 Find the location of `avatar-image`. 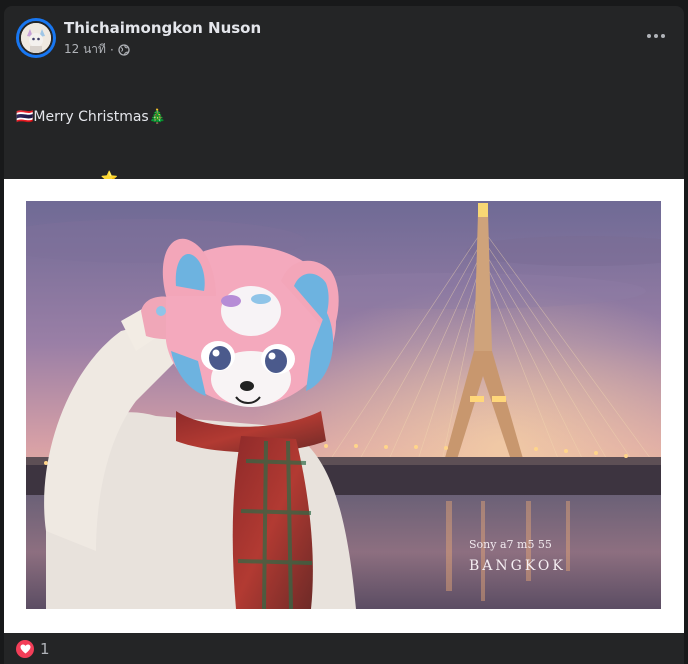

avatar-image is located at coordinates (36, 38).